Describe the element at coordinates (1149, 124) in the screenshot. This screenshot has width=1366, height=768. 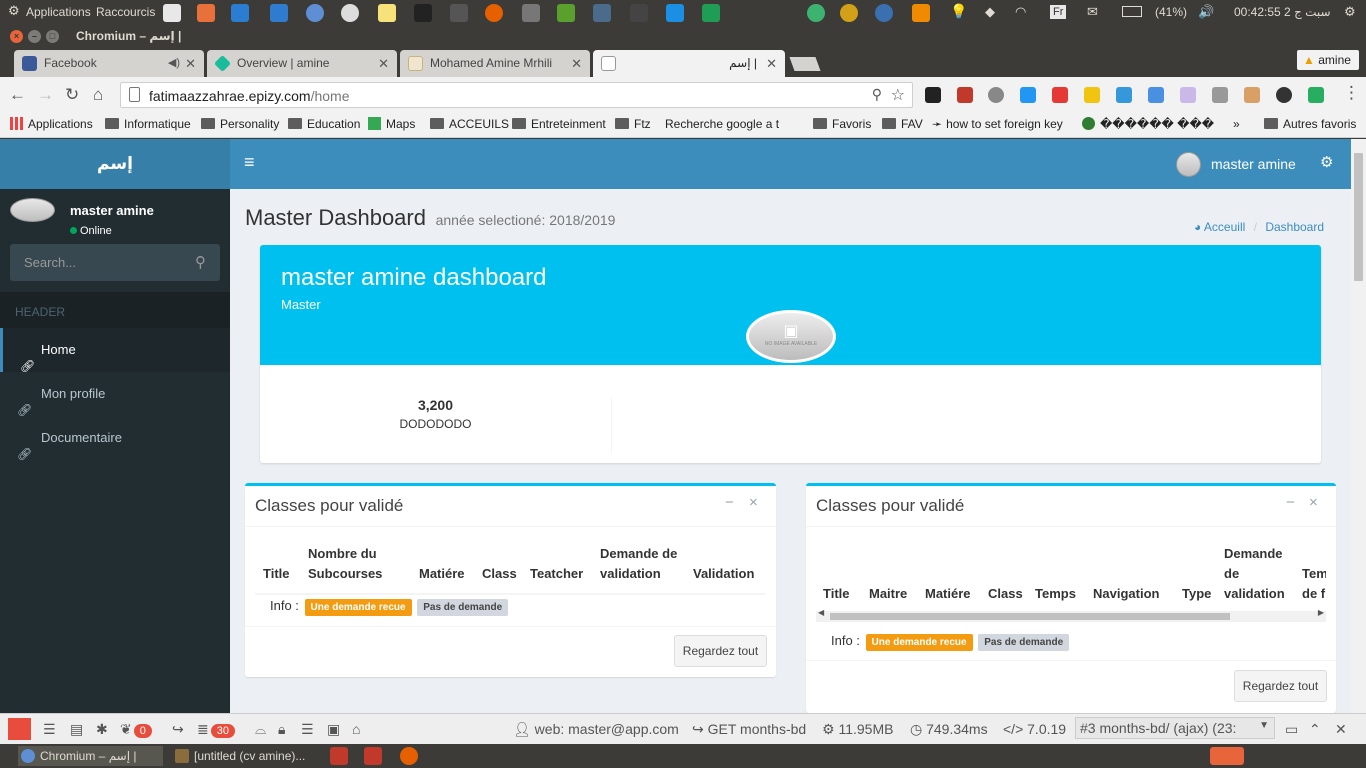
I see `bookmark-link: ������ ��� ��` at that location.